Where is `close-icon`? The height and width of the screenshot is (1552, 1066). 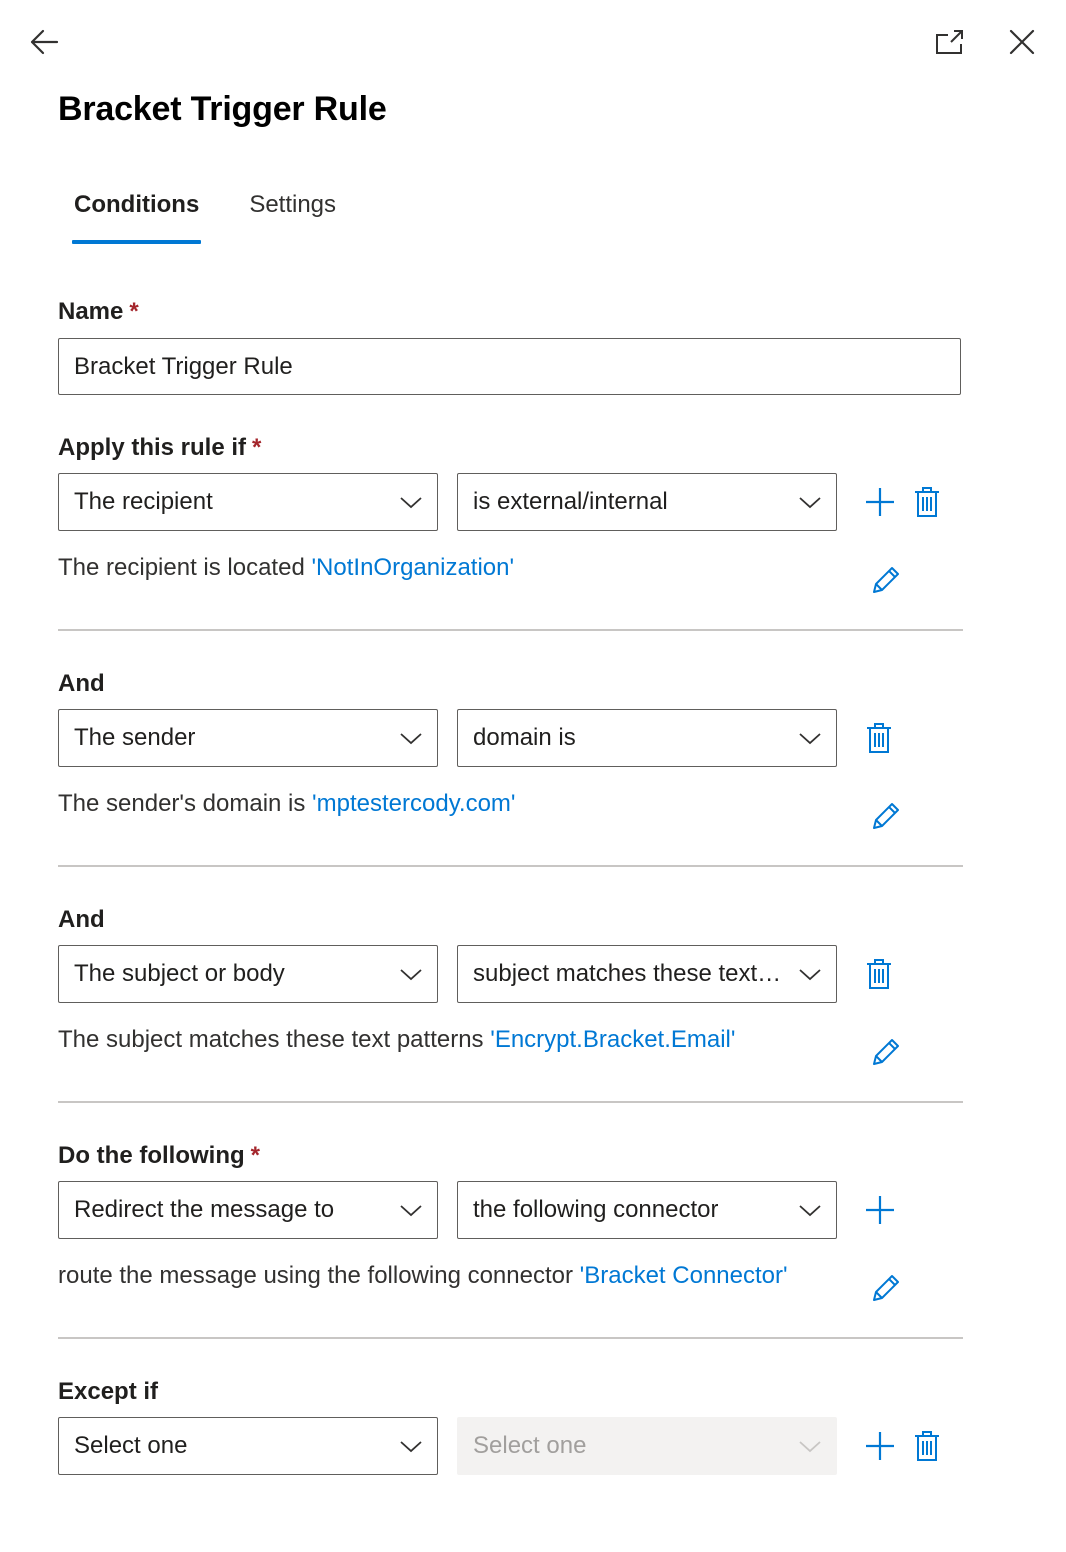 close-icon is located at coordinates (1022, 42).